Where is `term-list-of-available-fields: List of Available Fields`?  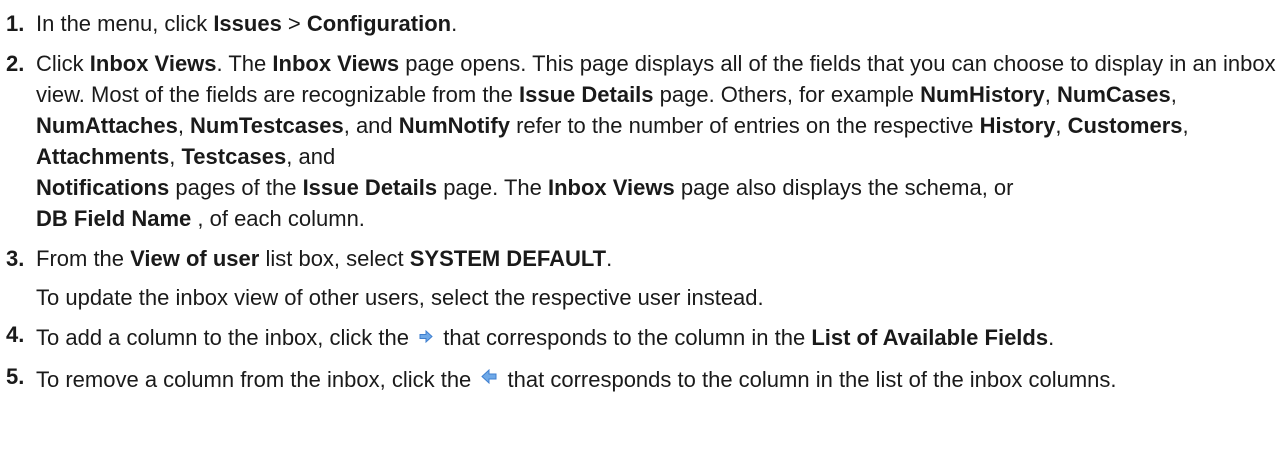 term-list-of-available-fields: List of Available Fields is located at coordinates (930, 337).